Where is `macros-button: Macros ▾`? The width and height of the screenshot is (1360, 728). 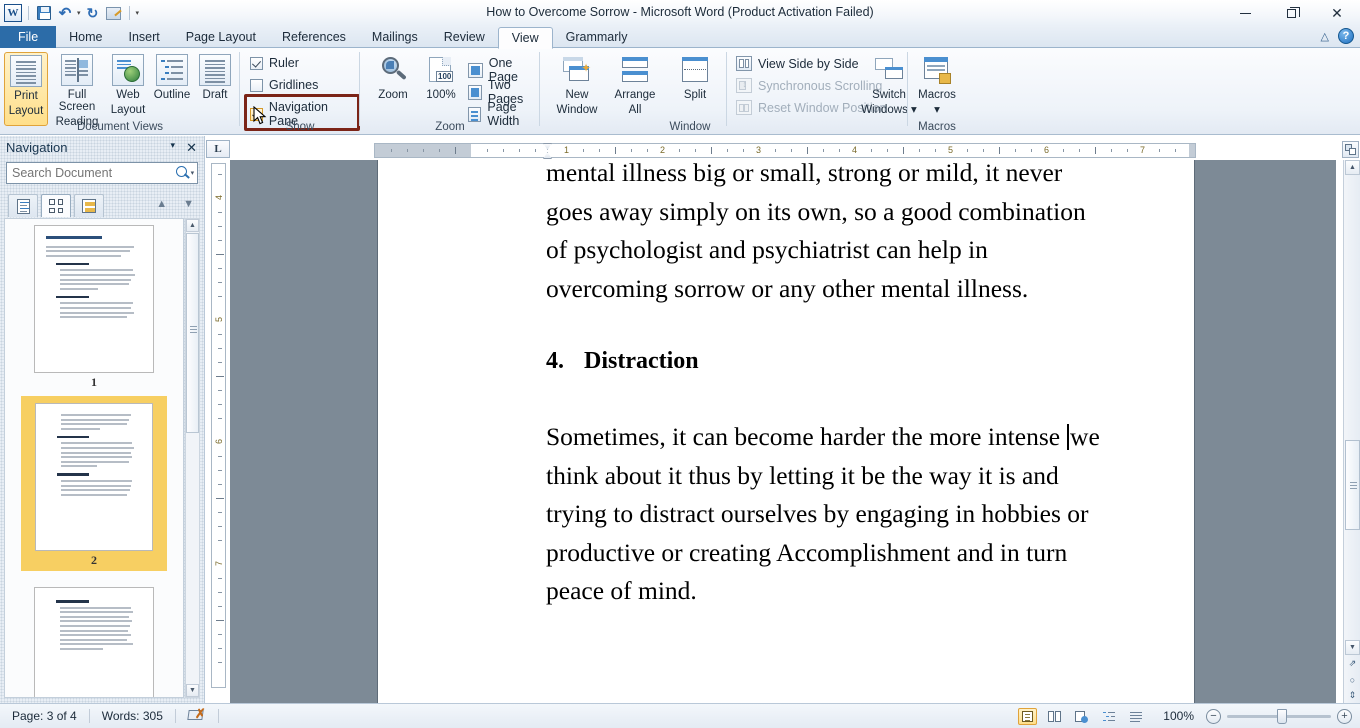
macros-button: Macros ▾ is located at coordinates (937, 84).